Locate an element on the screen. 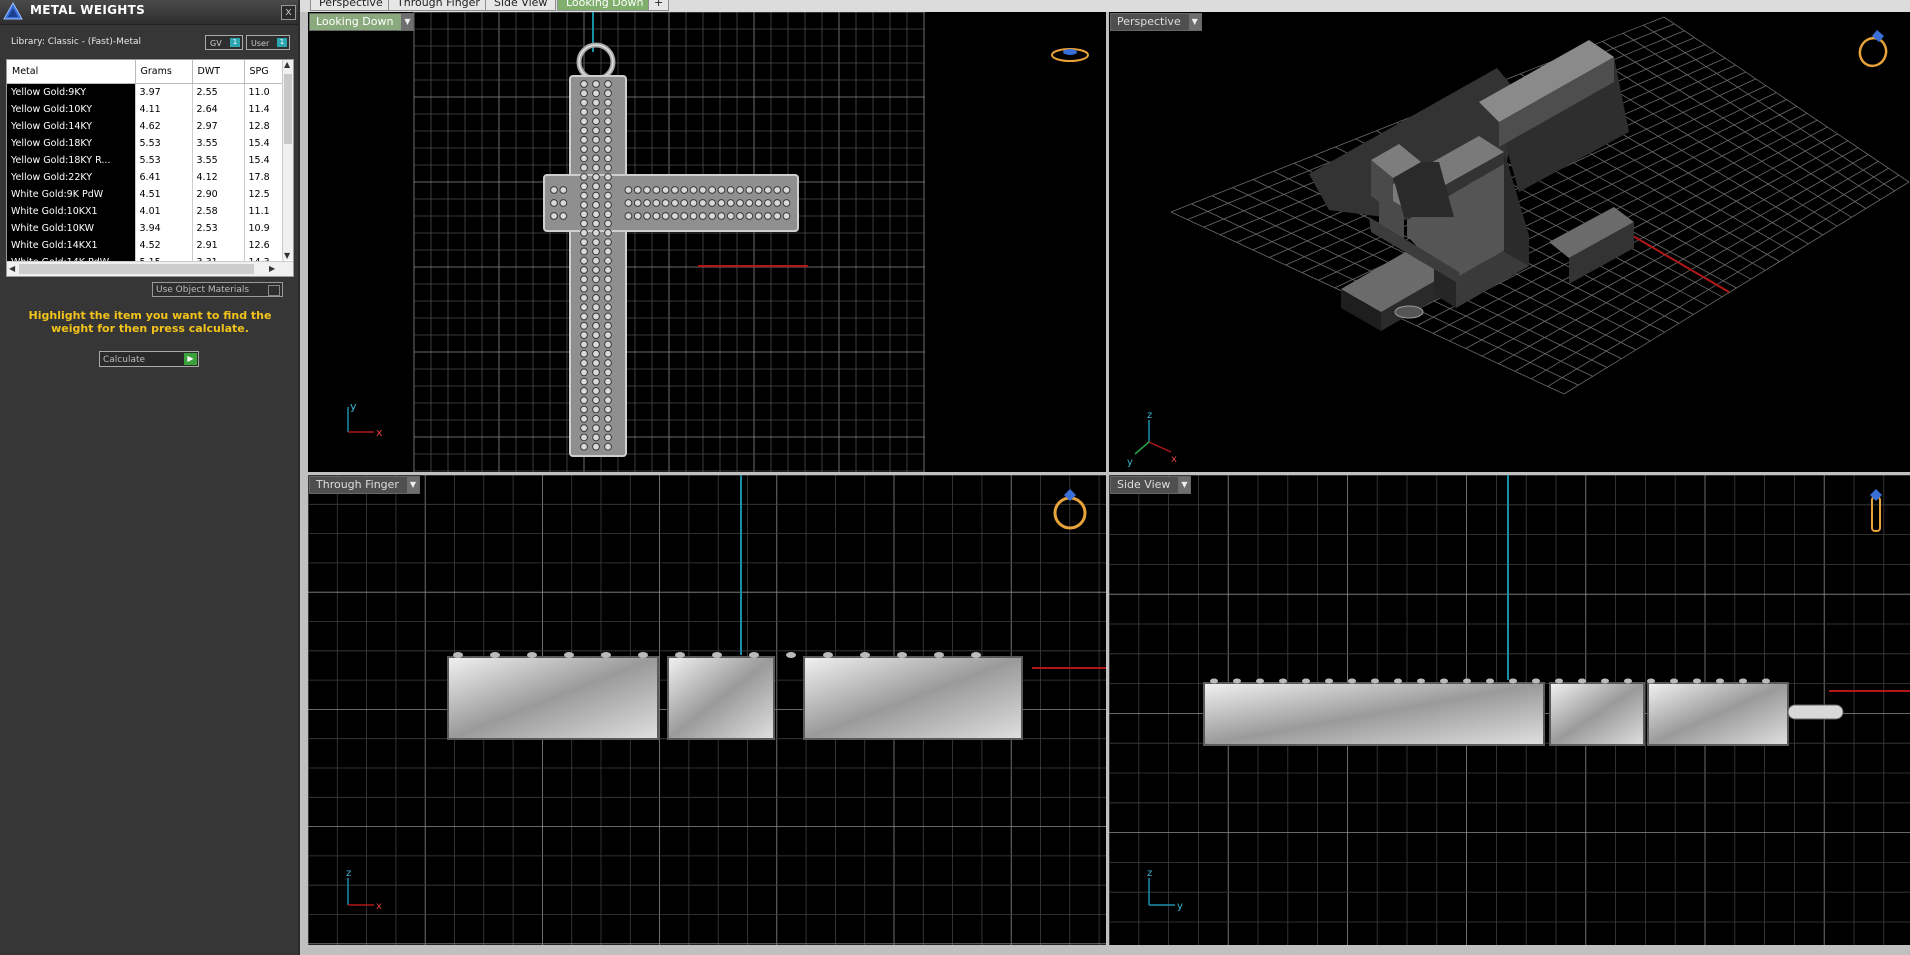  spg-cell: 17.8 is located at coordinates (264, 177).